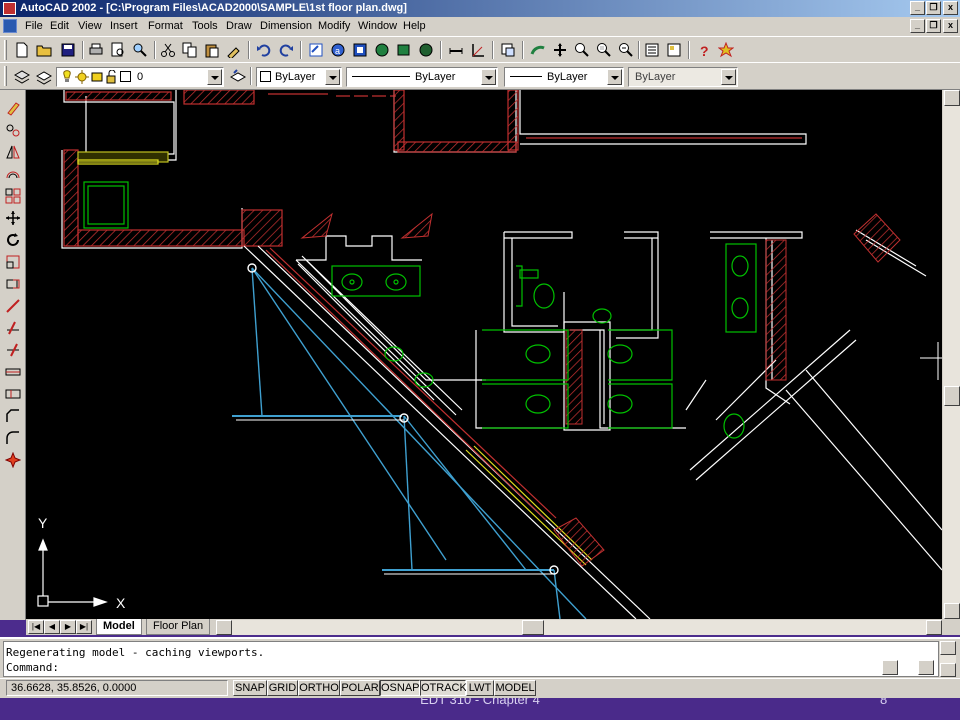 The width and height of the screenshot is (960, 720). What do you see at coordinates (140, 50) in the screenshot?
I see `find-icon` at bounding box center [140, 50].